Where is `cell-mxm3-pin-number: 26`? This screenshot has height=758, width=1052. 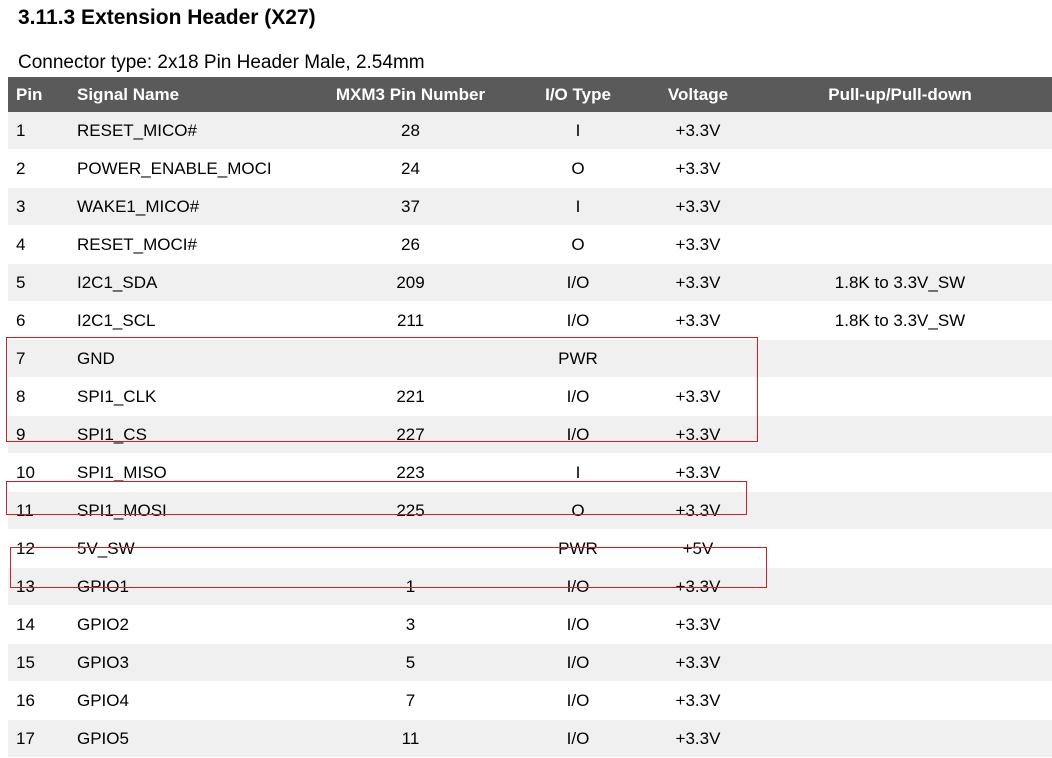
cell-mxm3-pin-number: 26 is located at coordinates (410, 244).